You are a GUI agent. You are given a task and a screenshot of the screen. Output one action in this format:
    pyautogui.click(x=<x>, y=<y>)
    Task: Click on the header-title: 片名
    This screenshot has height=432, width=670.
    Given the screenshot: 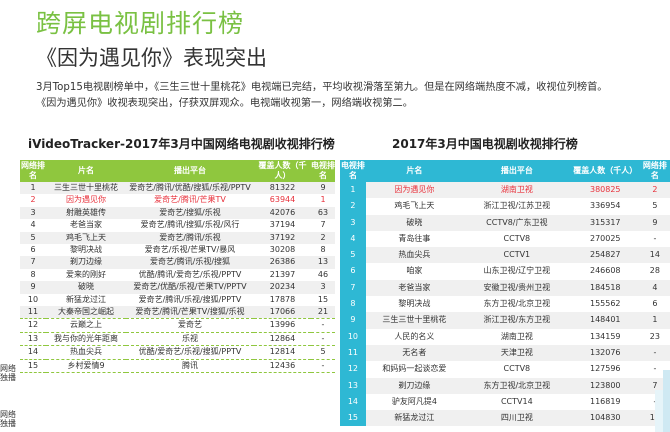 What is the action you would take?
    pyautogui.click(x=86, y=171)
    